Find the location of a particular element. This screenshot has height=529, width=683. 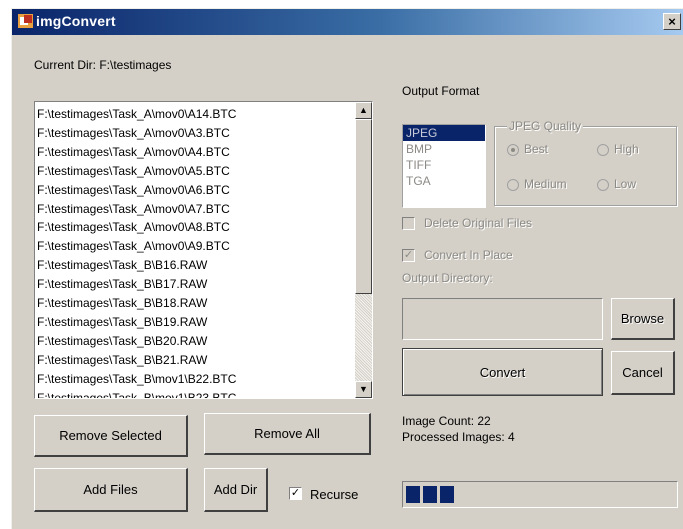

title-bar: imgConvert × is located at coordinates (347, 22).